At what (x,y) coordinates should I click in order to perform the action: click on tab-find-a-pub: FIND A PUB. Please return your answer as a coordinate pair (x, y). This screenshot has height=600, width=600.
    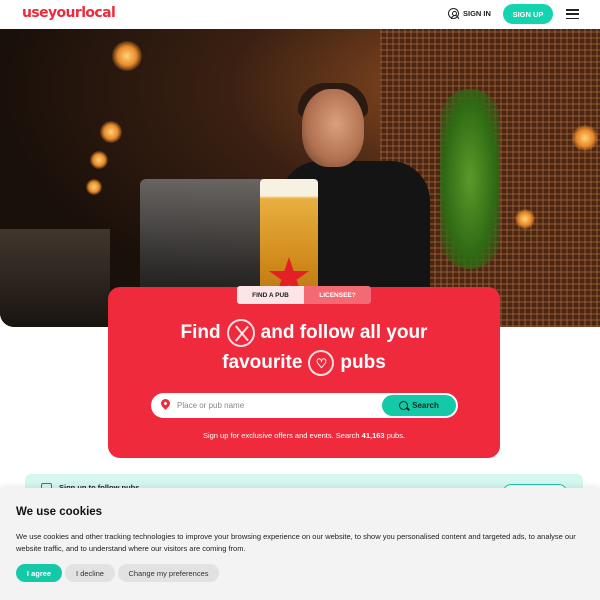
    Looking at the image, I should click on (270, 295).